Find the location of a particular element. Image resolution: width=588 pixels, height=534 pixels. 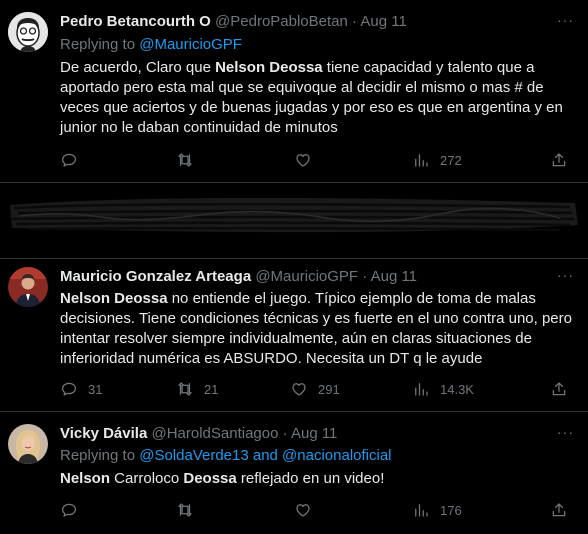

retweet-button: 21 is located at coordinates (197, 389).